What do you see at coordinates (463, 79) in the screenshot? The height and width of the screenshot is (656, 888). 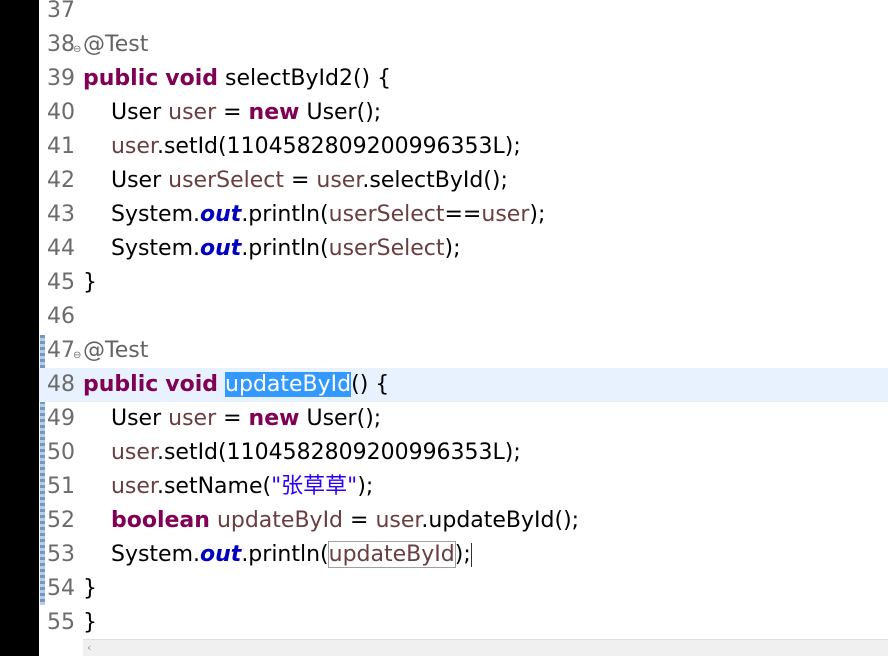 I see `code-line: 39 public void selectById2() {` at bounding box center [463, 79].